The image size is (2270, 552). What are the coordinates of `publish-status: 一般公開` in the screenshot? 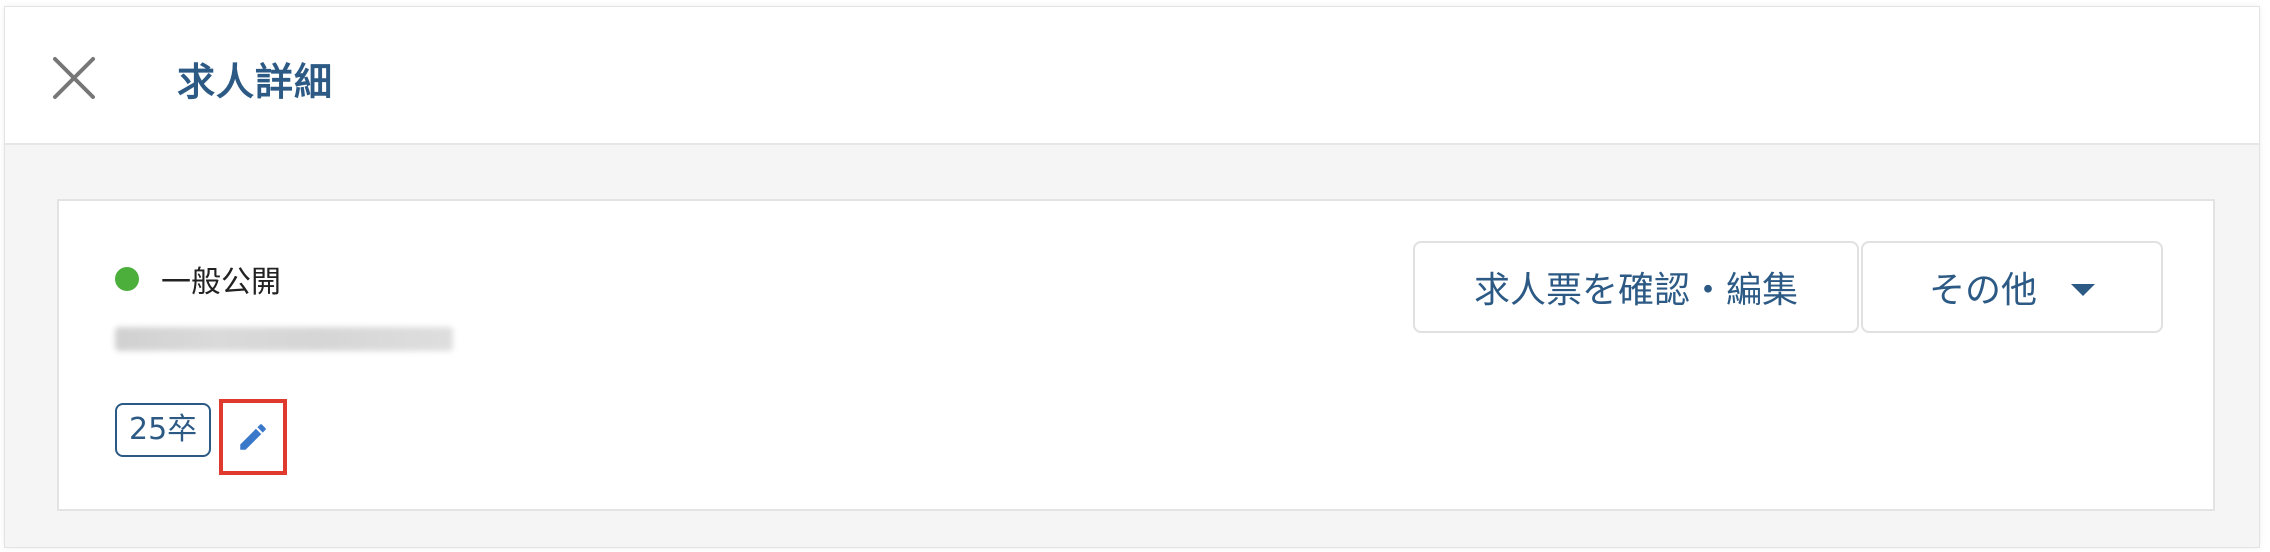 It's located at (198, 280).